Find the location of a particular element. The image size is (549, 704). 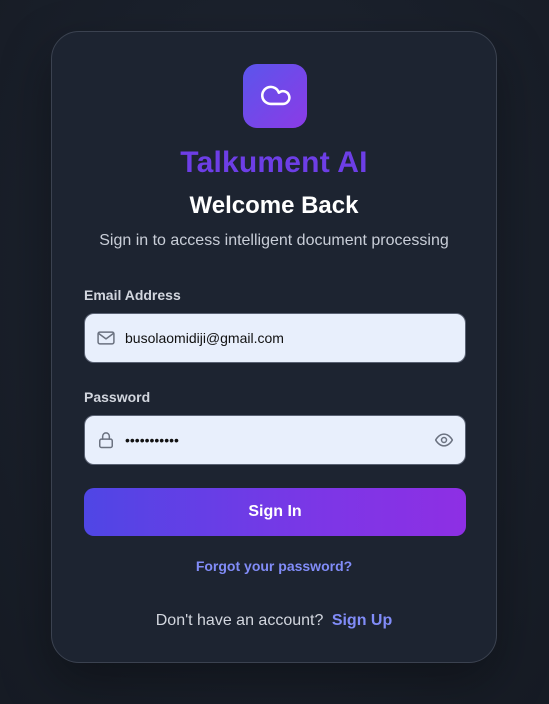

mail-icon is located at coordinates (106, 338).